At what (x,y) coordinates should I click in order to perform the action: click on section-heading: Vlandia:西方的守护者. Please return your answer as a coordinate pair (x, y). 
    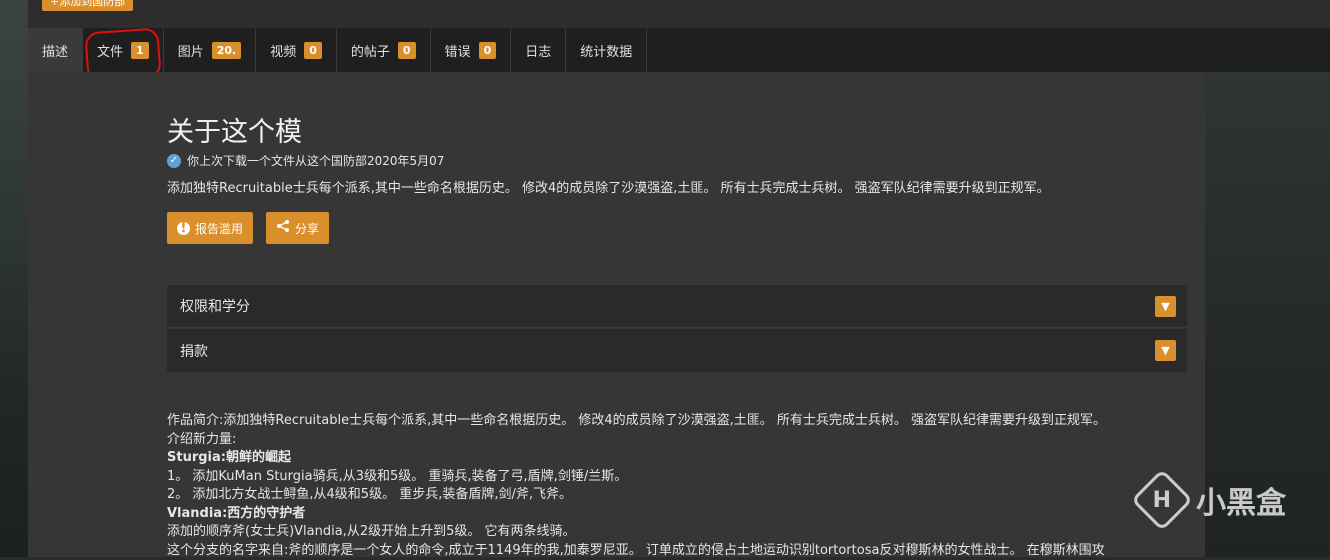
    Looking at the image, I should click on (682, 514).